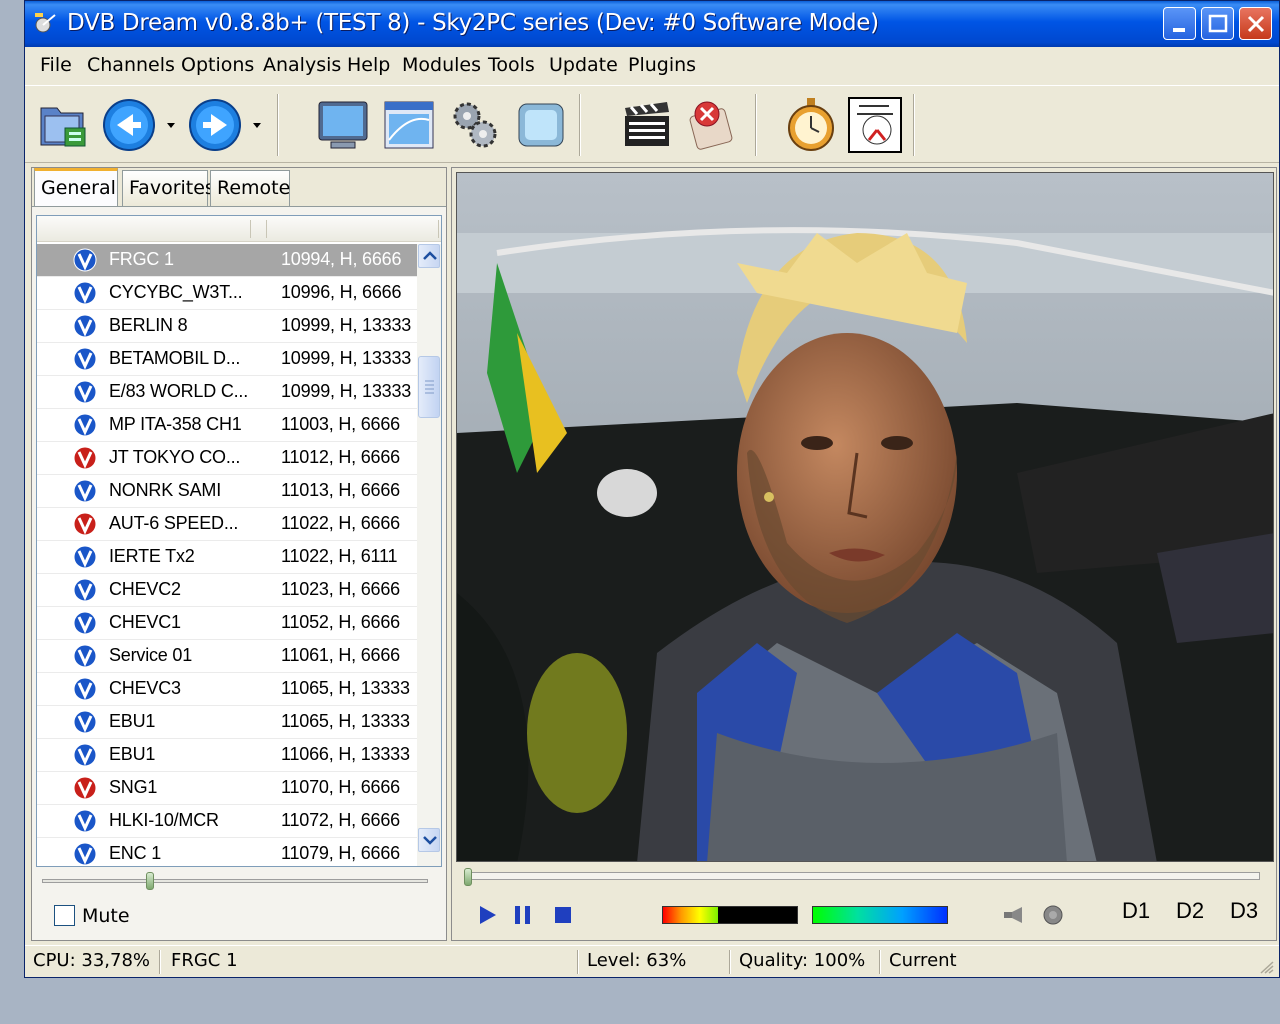 This screenshot has width=1280, height=1024. Describe the element at coordinates (227, 689) in the screenshot. I see `channel-row: CHEVC3 11065, H, 13333` at that location.